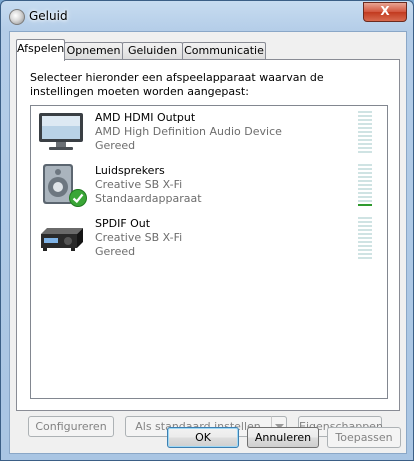 This screenshot has width=414, height=461. I want to click on device-description: AMD High Definition Audio Device, so click(188, 131).